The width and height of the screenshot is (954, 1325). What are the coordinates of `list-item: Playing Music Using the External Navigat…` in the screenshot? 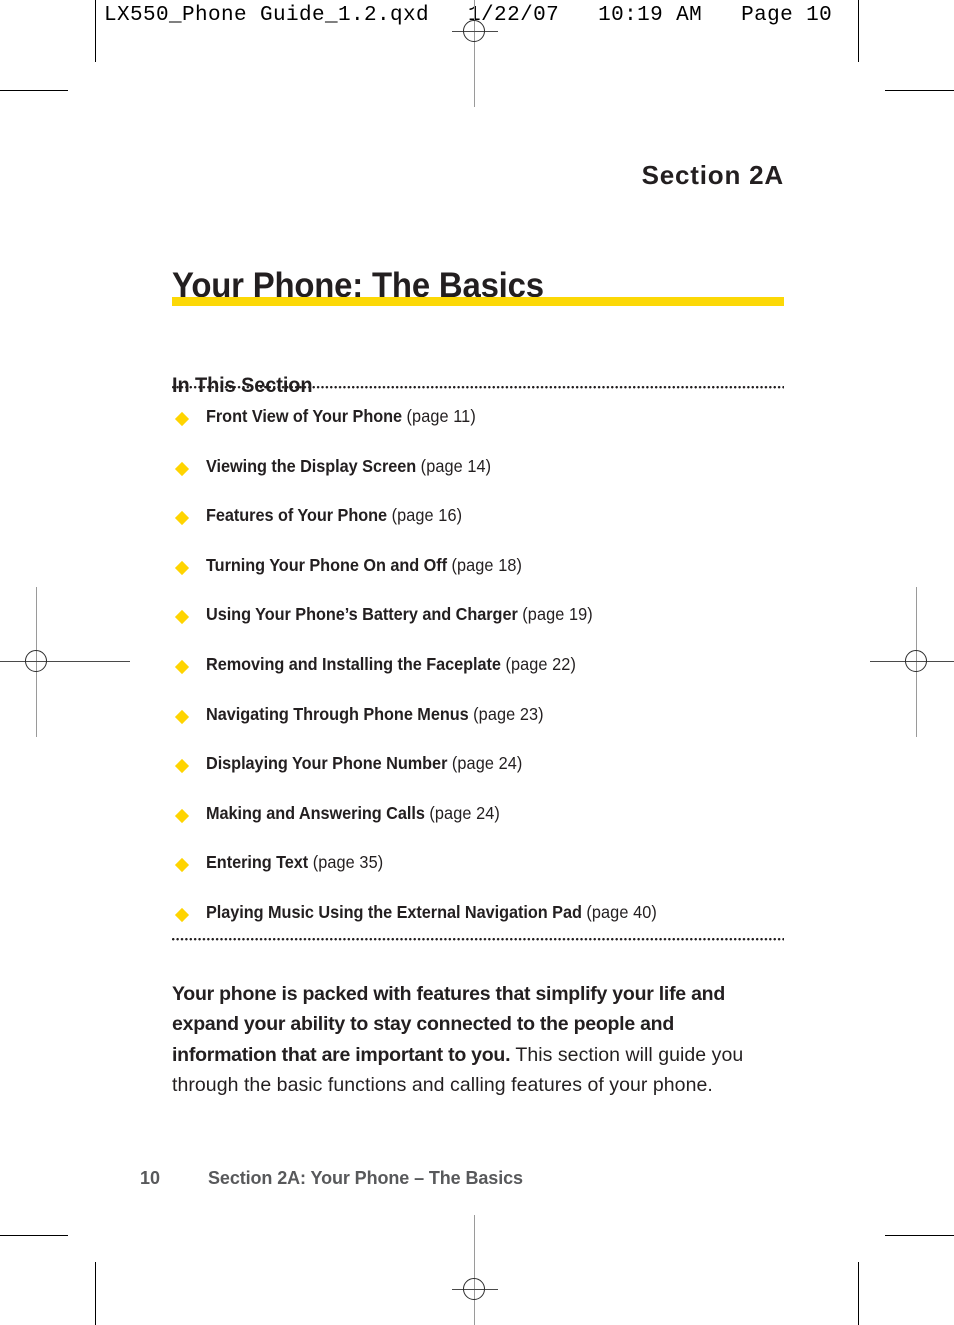 It's located at (482, 927).